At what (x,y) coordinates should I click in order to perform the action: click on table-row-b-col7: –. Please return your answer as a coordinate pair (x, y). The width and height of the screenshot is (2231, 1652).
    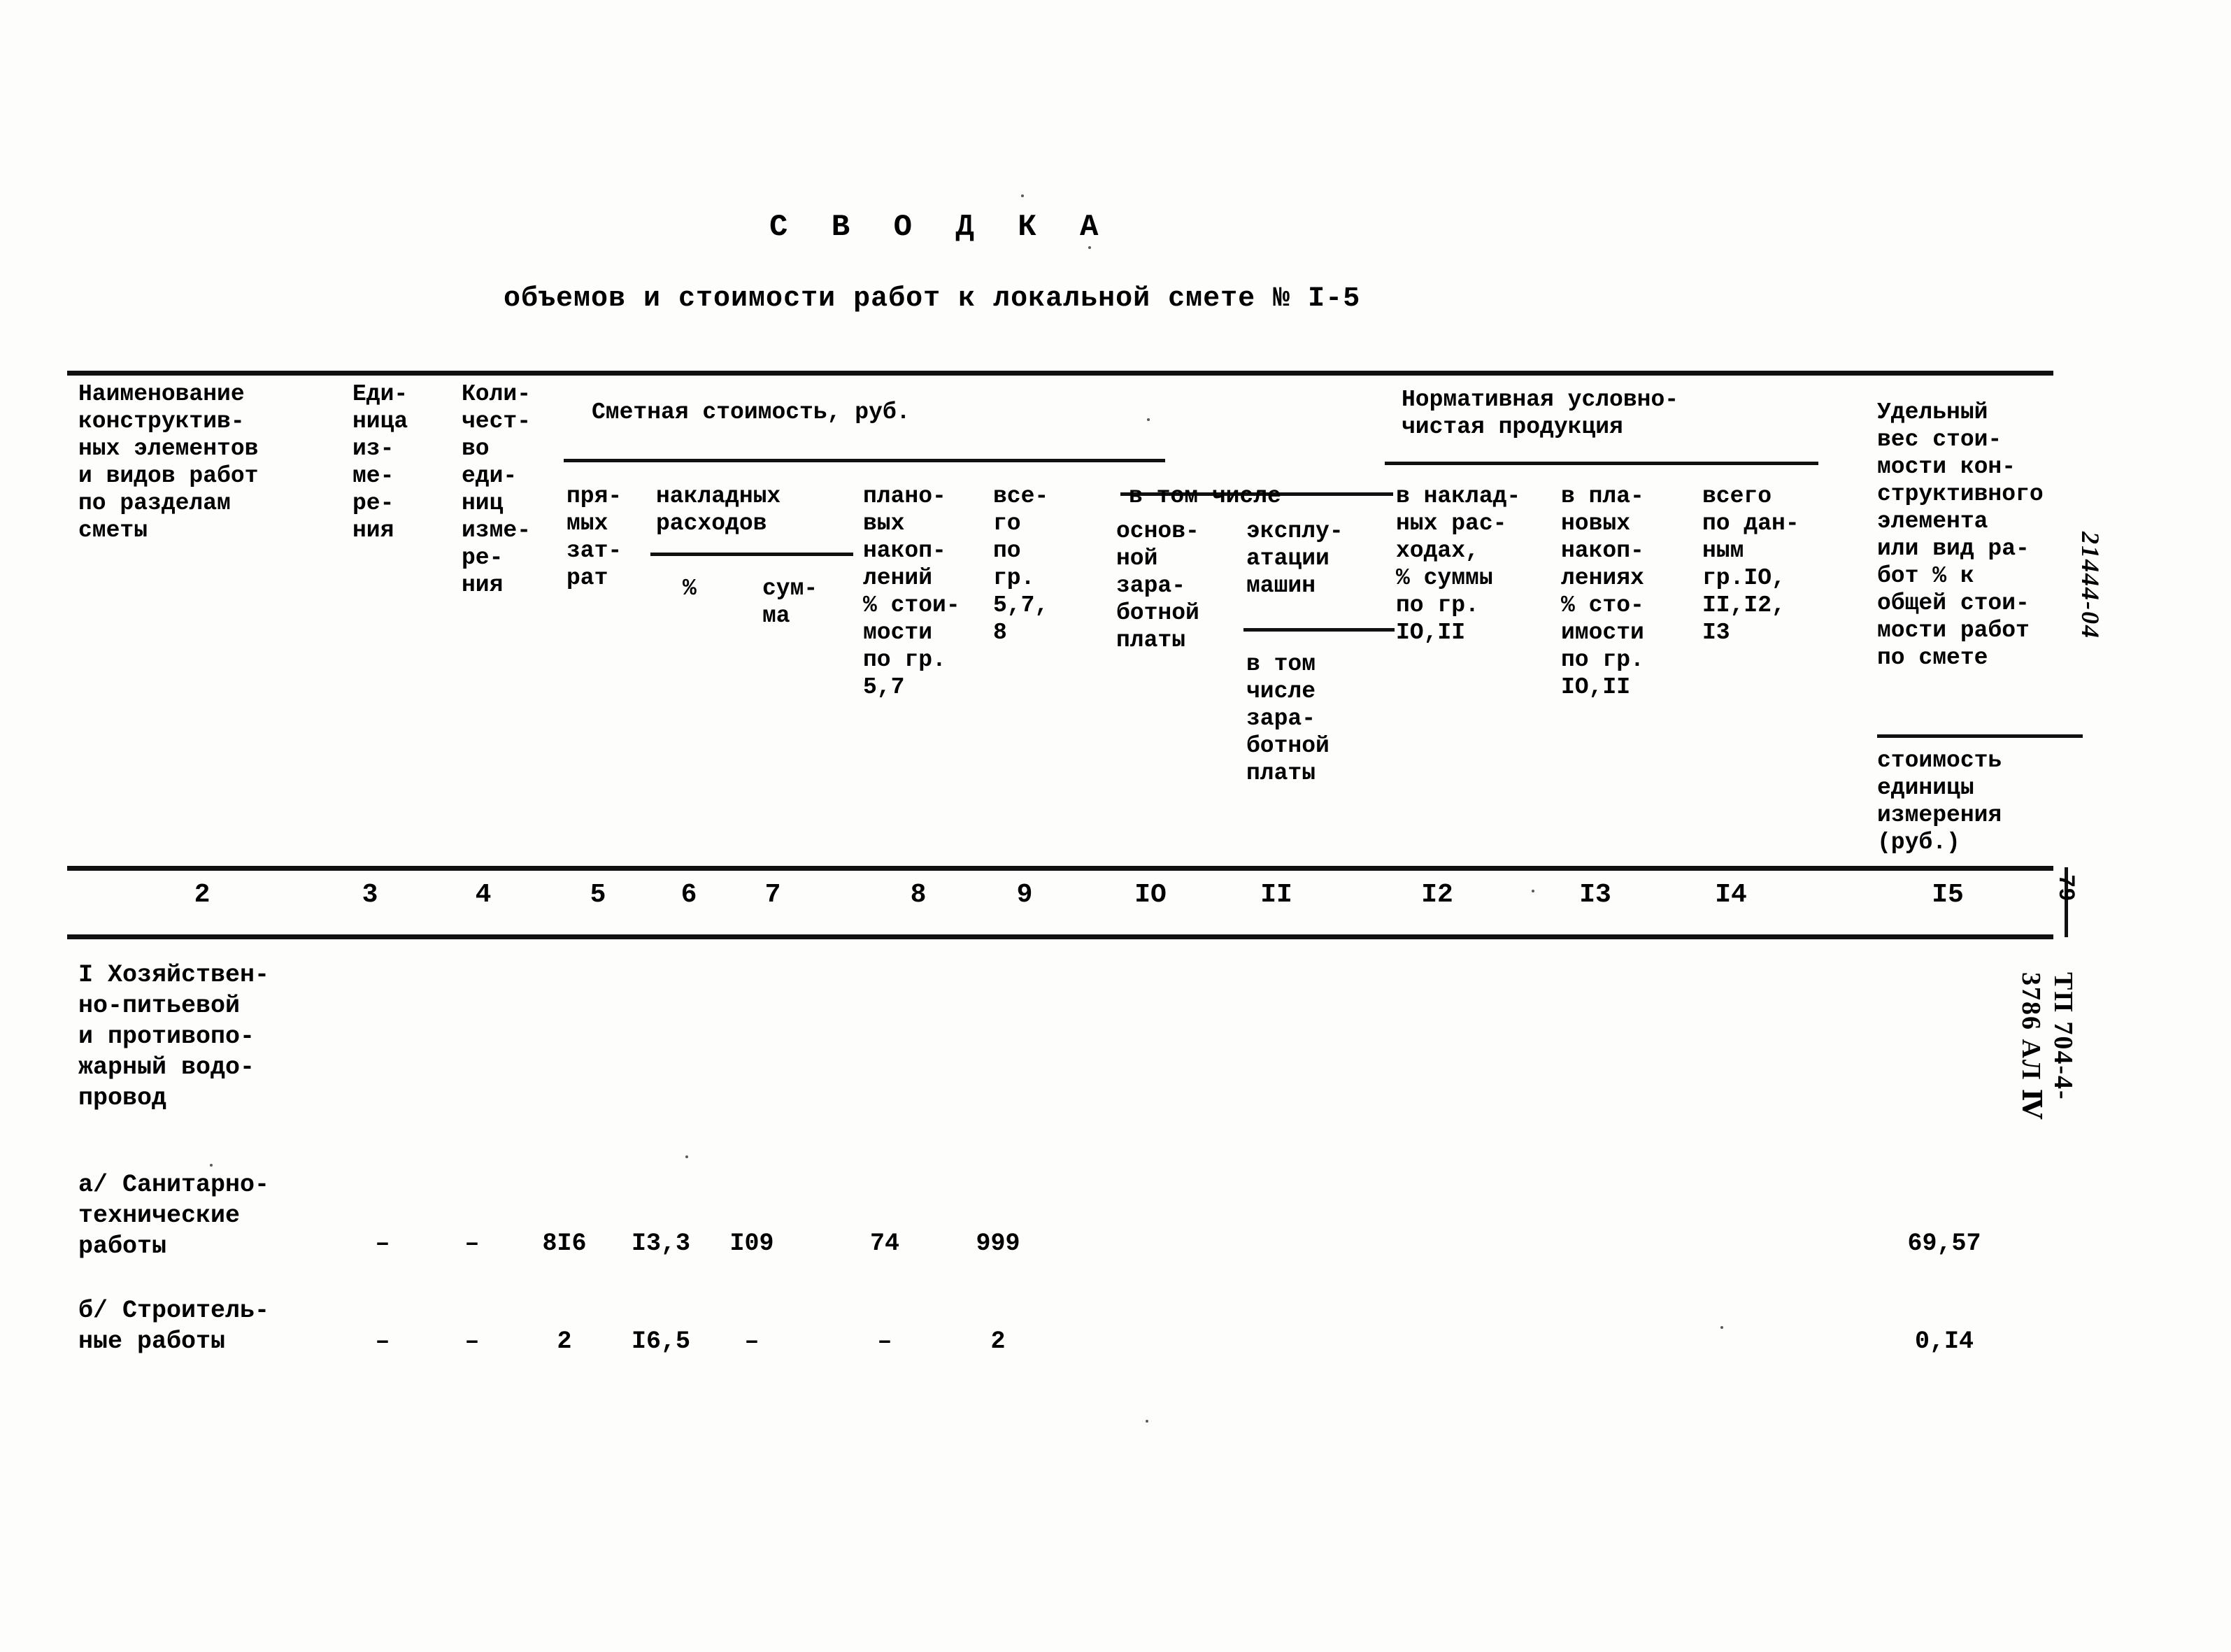
    Looking at the image, I should click on (752, 1341).